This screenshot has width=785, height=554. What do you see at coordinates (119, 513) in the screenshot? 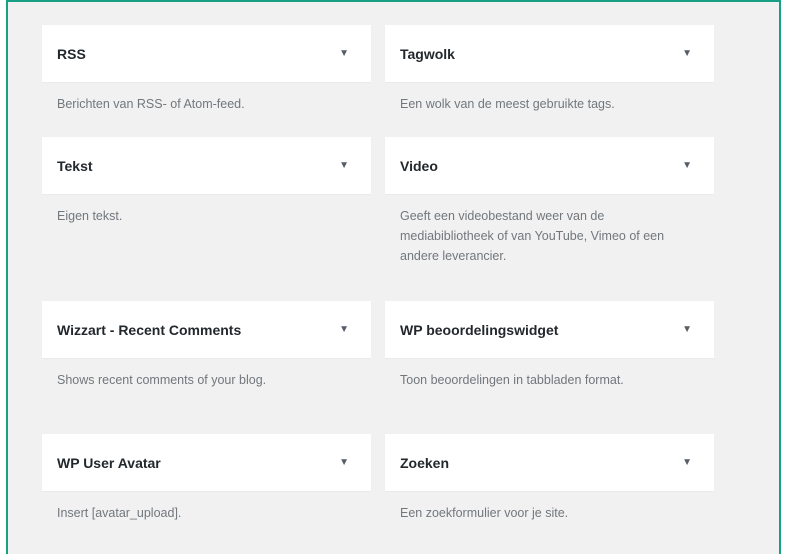
I see `widget-description: Insert [avatar_upload].` at bounding box center [119, 513].